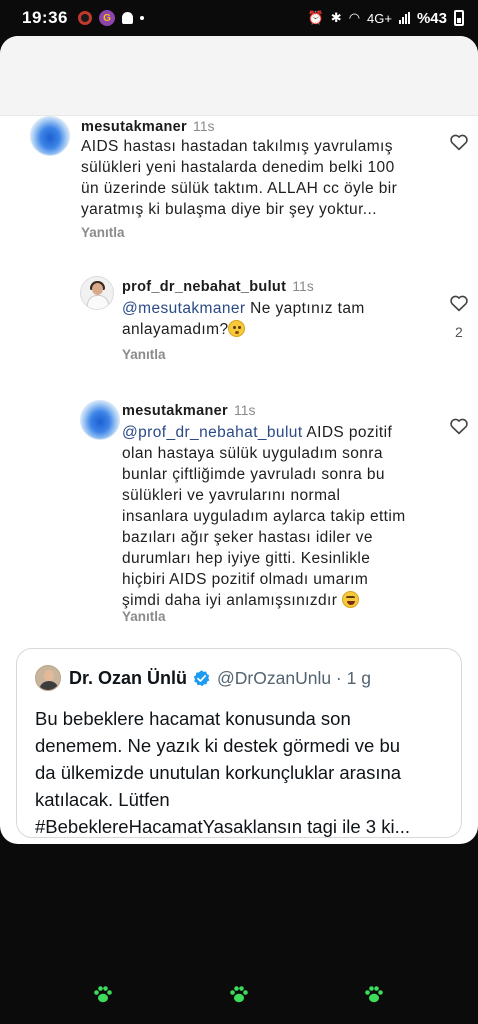 The height and width of the screenshot is (1024, 478). I want to click on comment-line: bunlar çiftliğimde yavruladı sonra bu, so click(253, 474).